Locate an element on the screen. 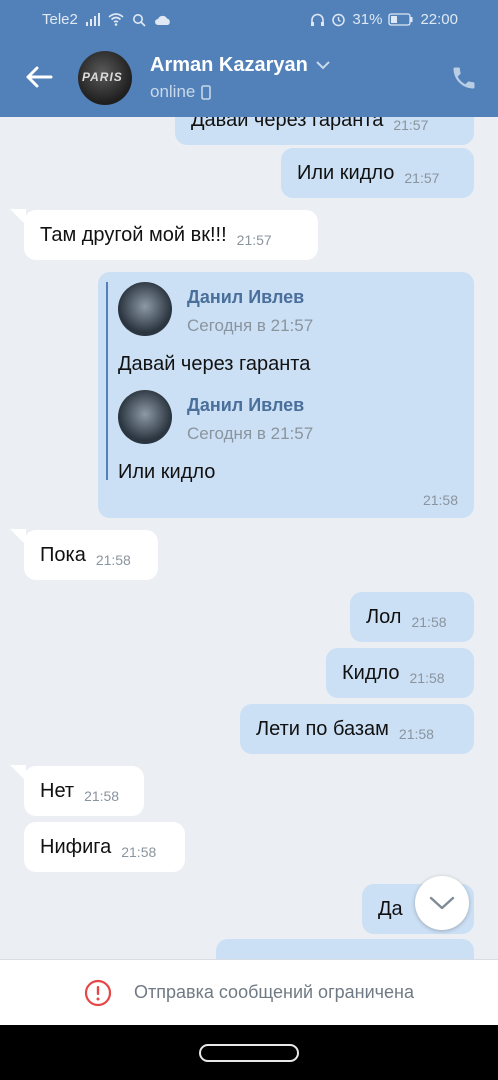 This screenshot has width=498, height=1080. forwarded-text: Или кидло is located at coordinates (167, 472).